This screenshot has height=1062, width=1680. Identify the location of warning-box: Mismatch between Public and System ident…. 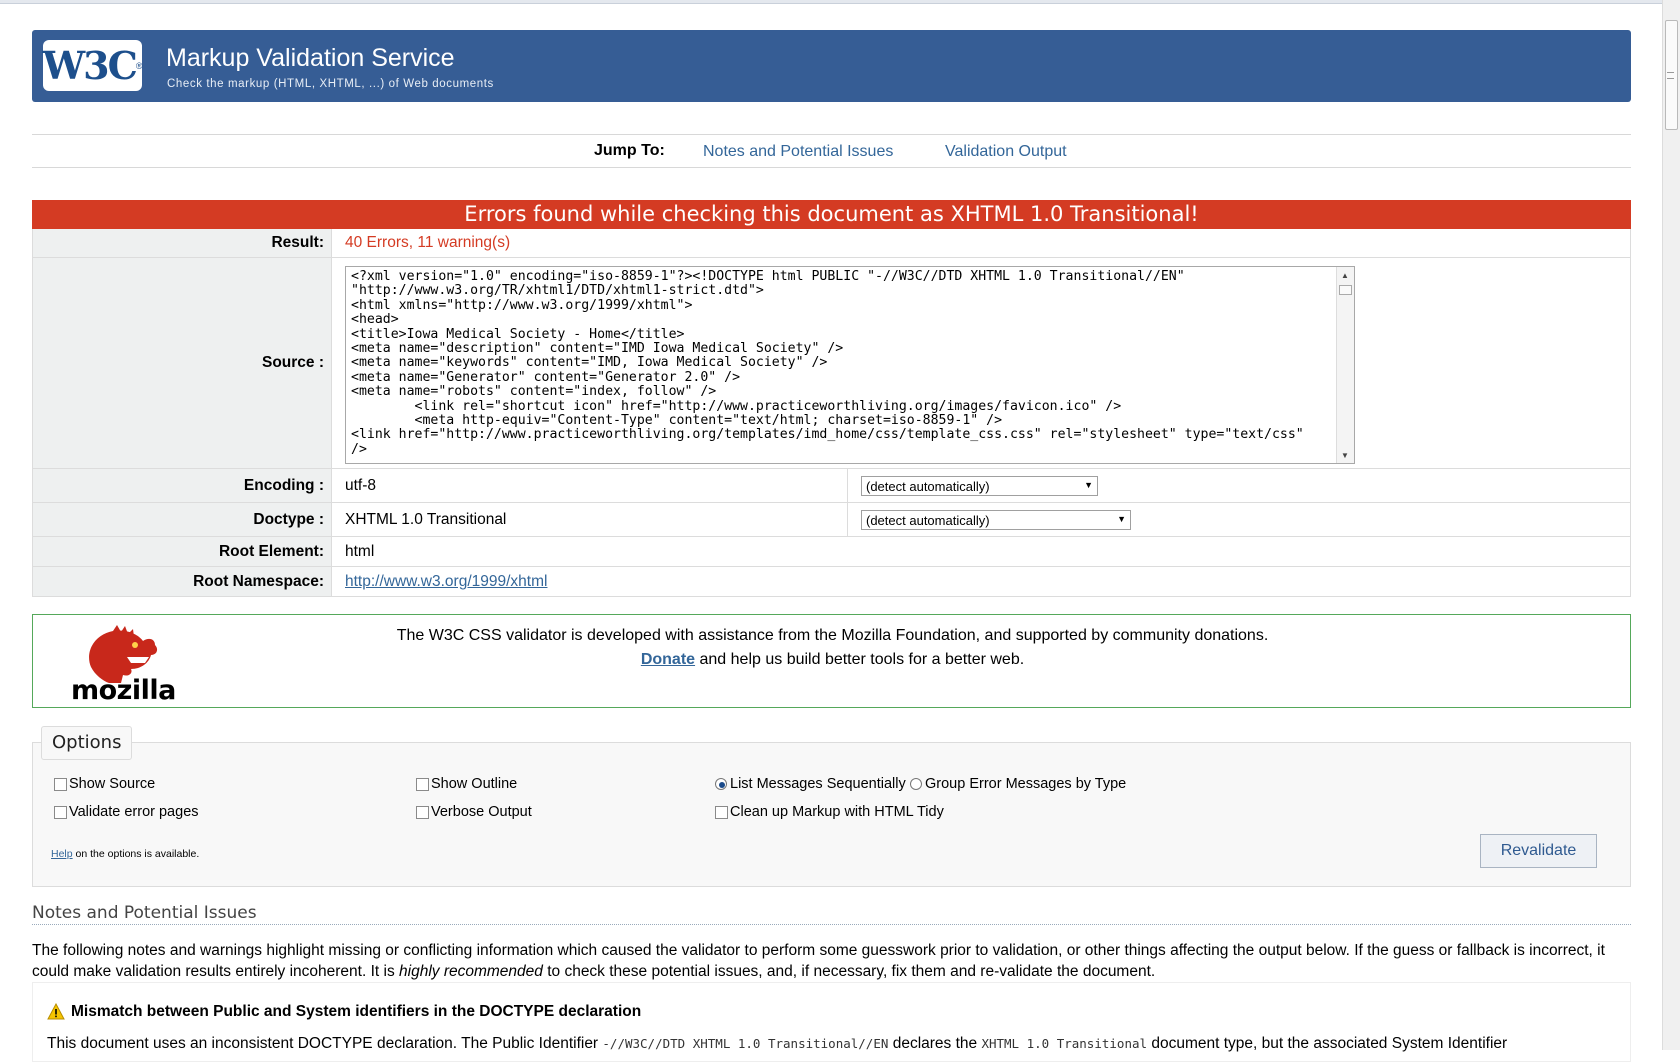
(831, 1022).